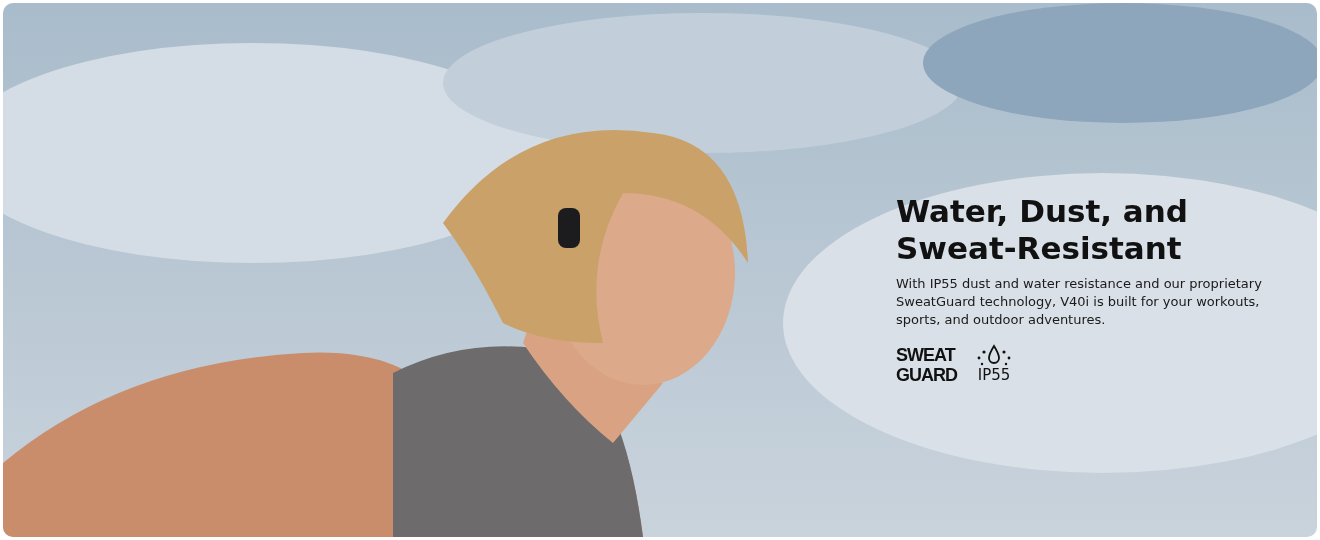 The image size is (1320, 540). I want to click on sweatguard-logo: SWEAT GUARD, so click(926, 365).